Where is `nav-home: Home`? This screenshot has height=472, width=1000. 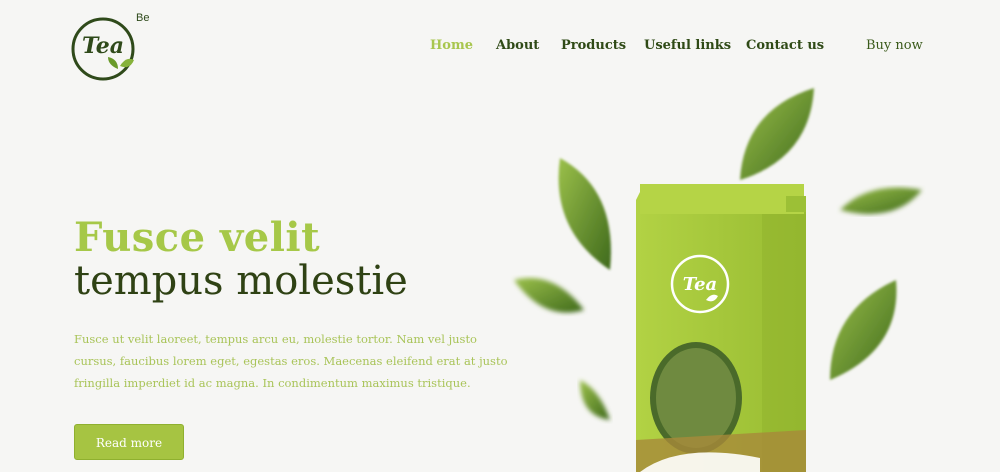 nav-home: Home is located at coordinates (451, 45).